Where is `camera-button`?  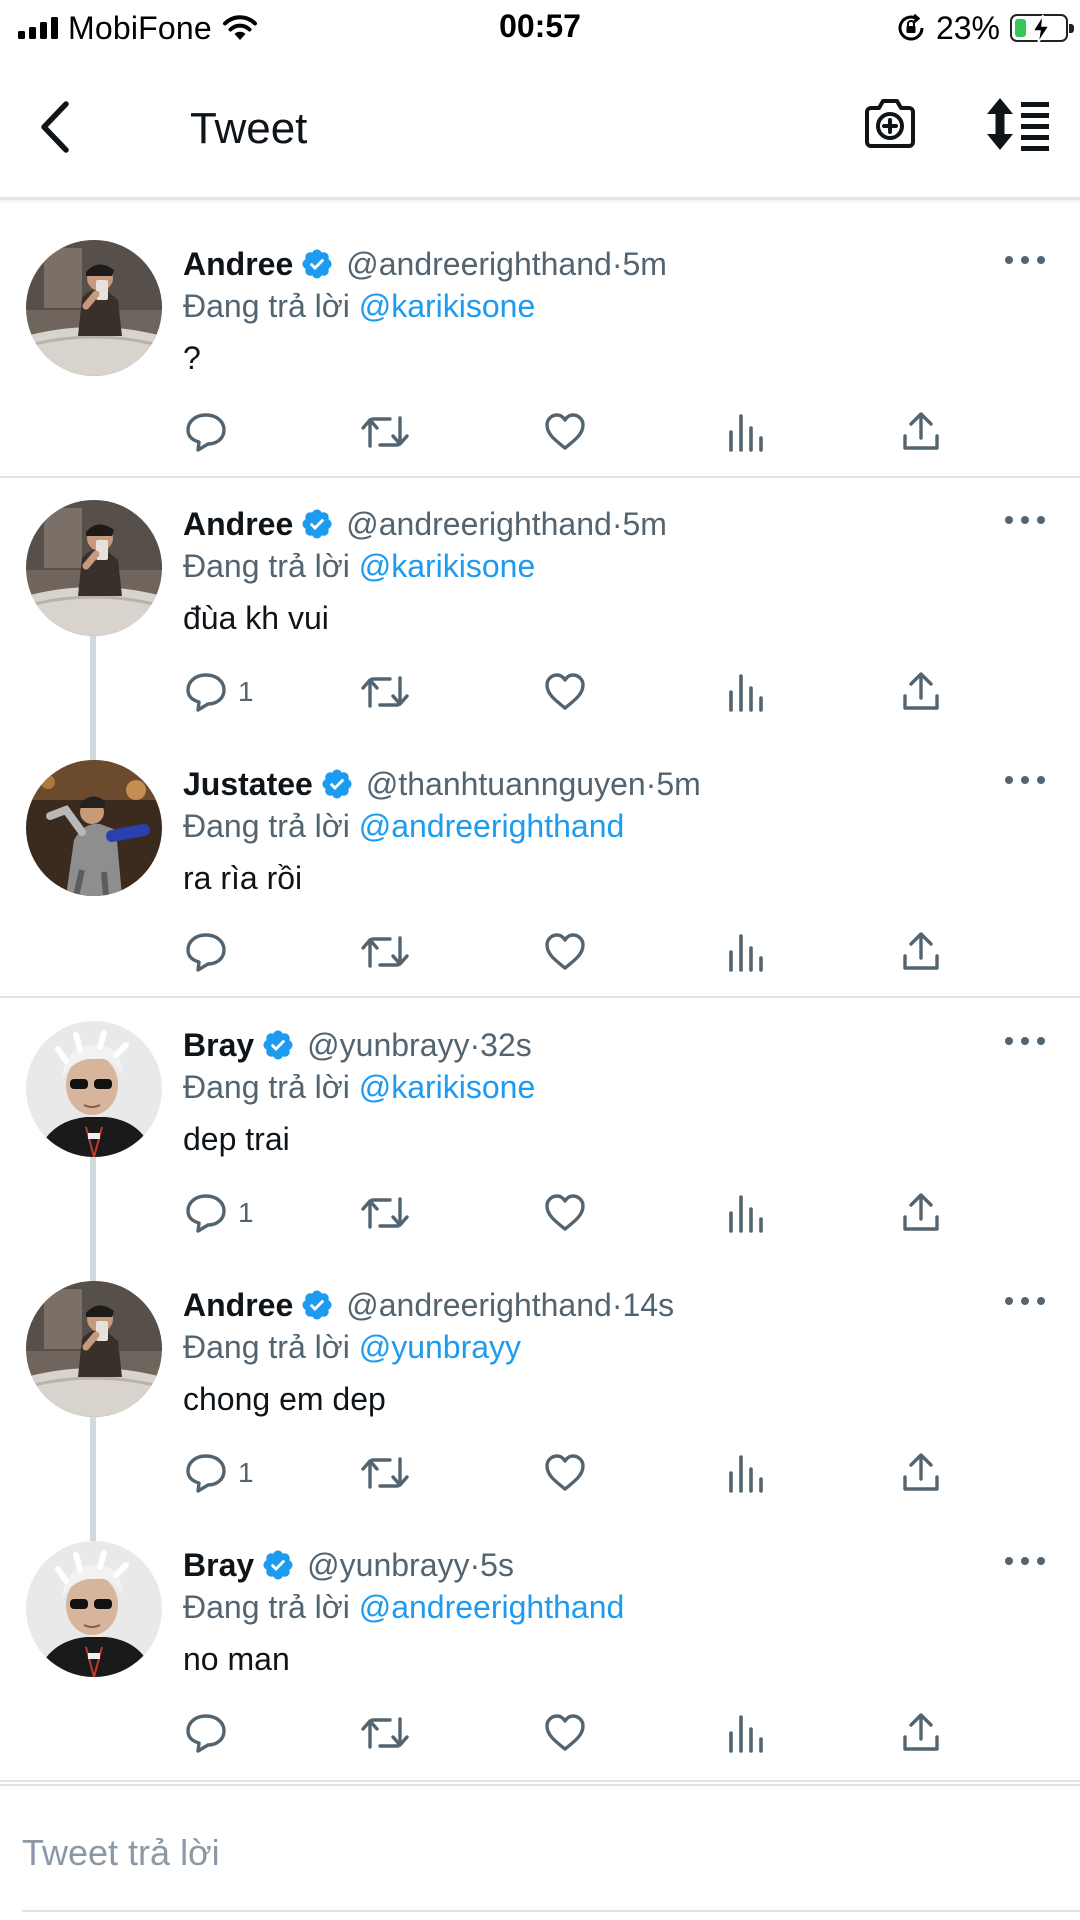 camera-button is located at coordinates (890, 124).